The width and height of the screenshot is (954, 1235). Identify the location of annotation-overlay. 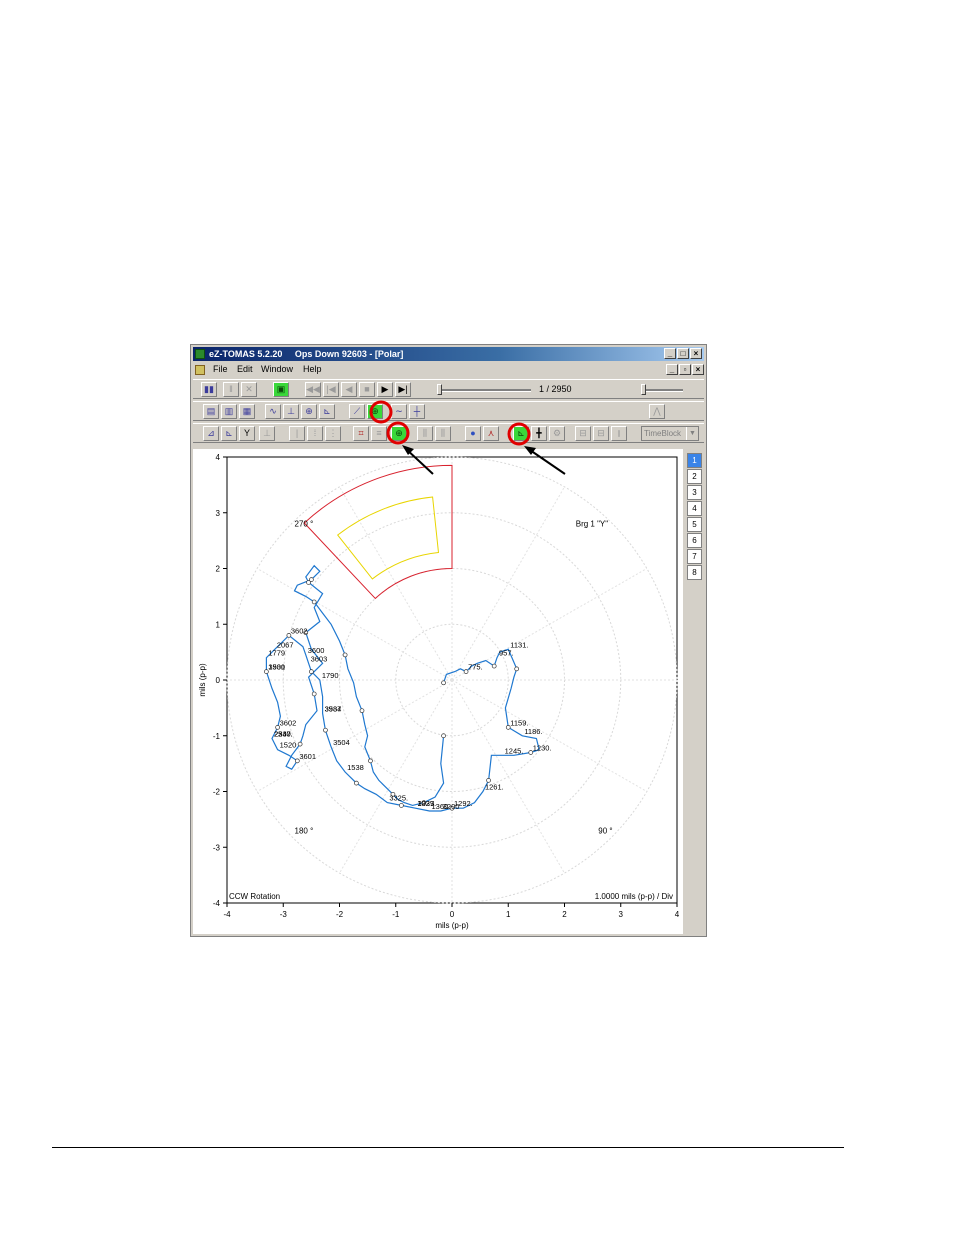
(467, 437).